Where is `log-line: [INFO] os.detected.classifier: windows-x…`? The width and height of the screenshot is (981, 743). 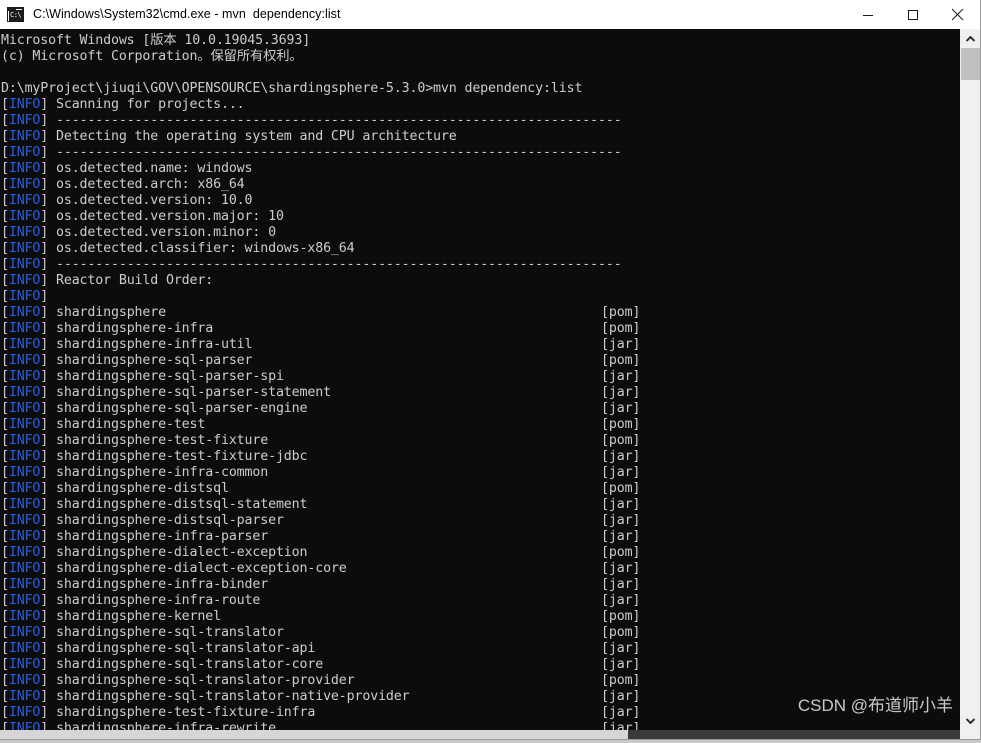 log-line: [INFO] os.detected.classifier: windows-x… is located at coordinates (480, 249).